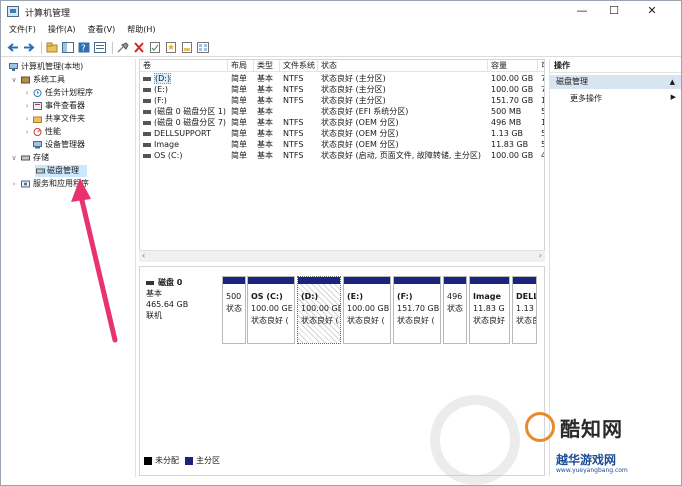  Describe the element at coordinates (203, 47) in the screenshot. I see `view-icon` at that location.